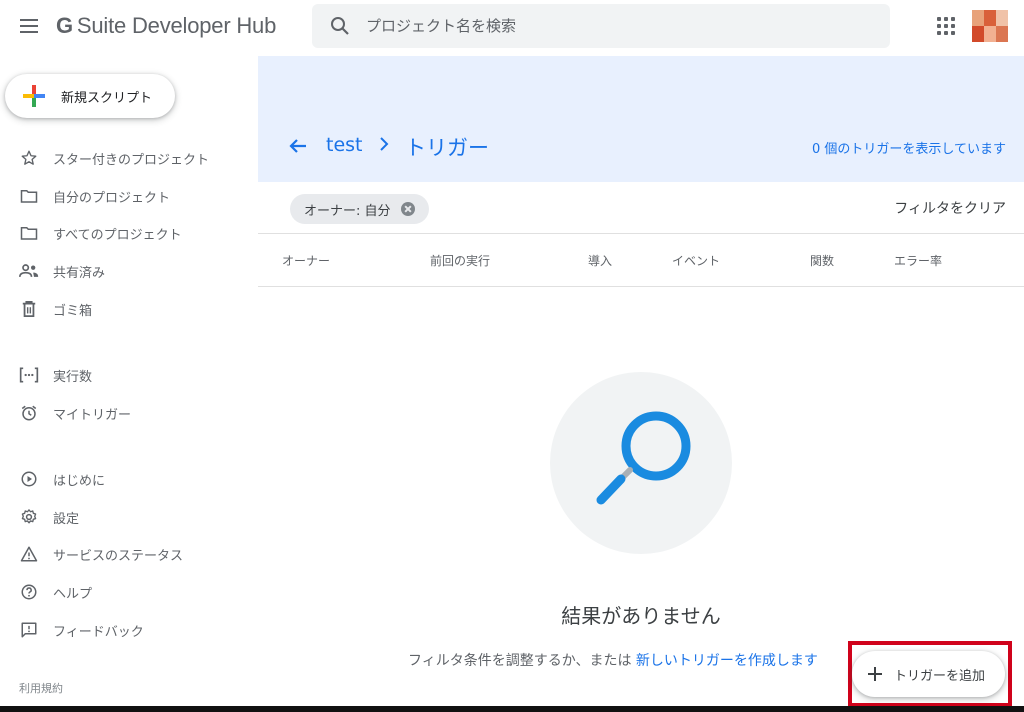  I want to click on filter-bar: オーナー: 自分 フィルタをクリア, so click(641, 208).